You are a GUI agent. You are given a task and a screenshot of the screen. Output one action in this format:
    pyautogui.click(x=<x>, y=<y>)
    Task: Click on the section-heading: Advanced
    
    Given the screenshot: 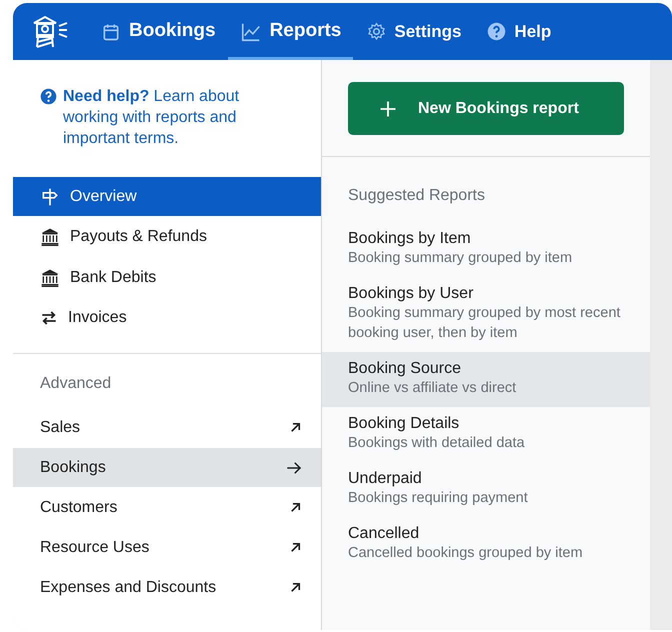 What is the action you would take?
    pyautogui.click(x=75, y=384)
    